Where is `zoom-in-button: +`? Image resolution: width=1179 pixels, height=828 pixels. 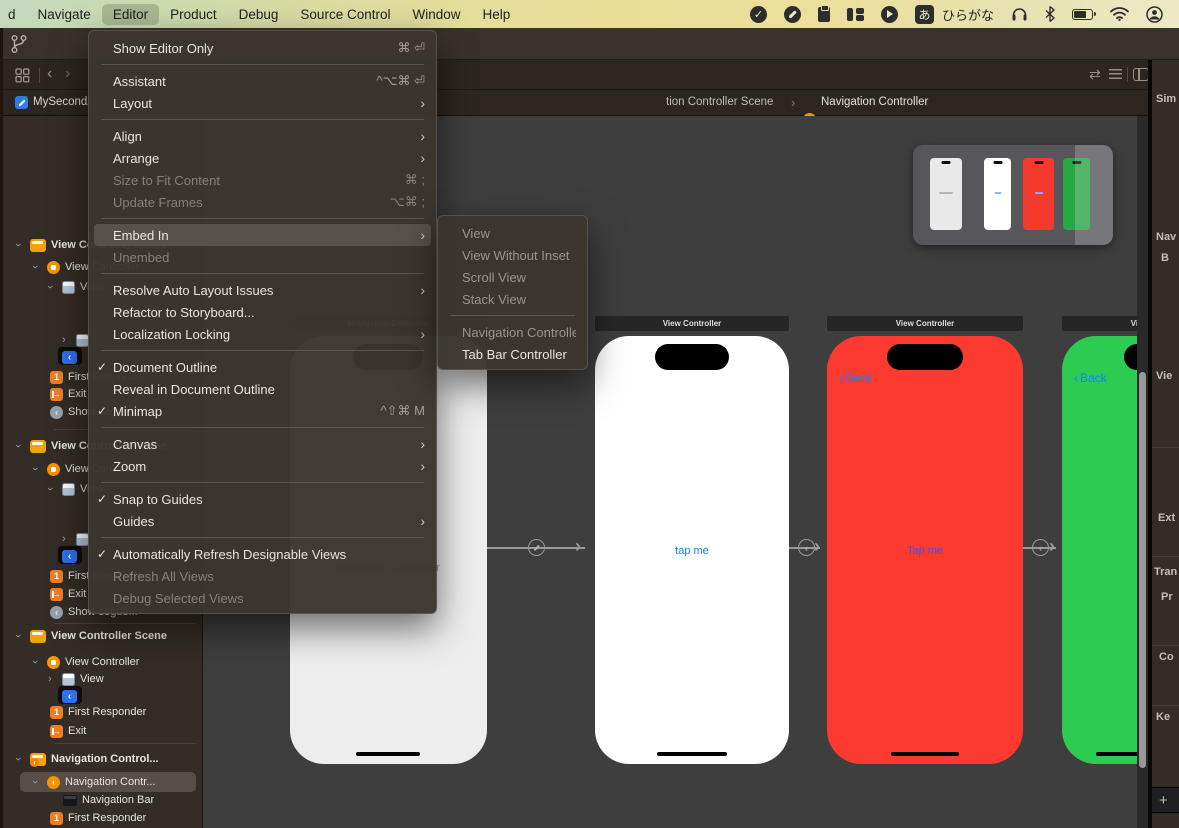
zoom-in-button: + is located at coordinates (1163, 800).